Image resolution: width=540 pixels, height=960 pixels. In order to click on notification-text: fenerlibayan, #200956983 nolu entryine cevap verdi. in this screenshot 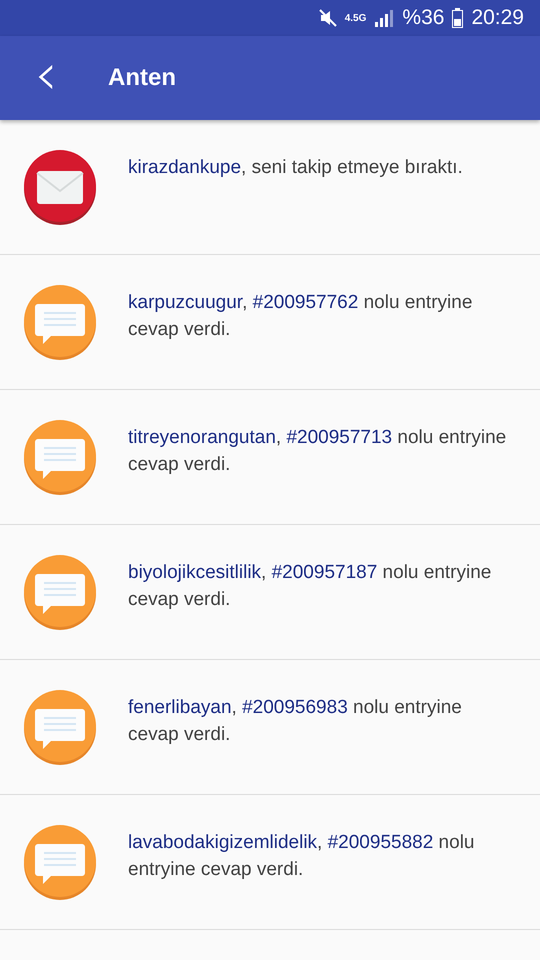, I will do `click(295, 721)`.